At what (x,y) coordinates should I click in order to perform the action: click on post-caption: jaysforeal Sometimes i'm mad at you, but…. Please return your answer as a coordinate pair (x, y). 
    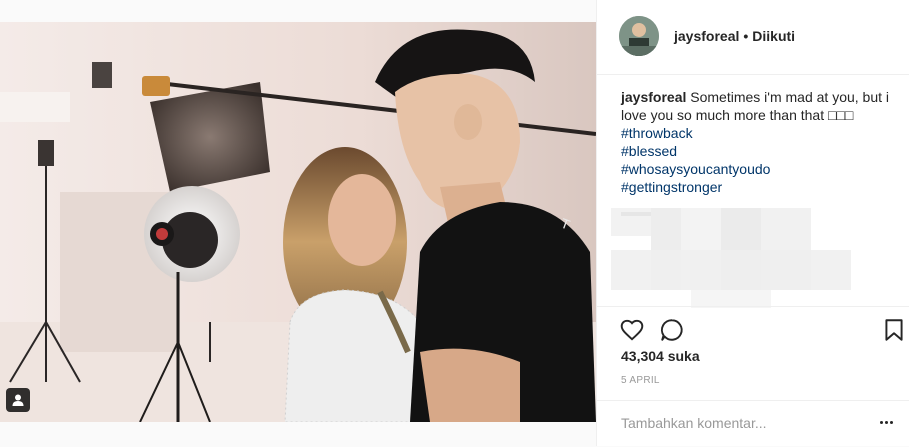
    Looking at the image, I should click on (755, 142).